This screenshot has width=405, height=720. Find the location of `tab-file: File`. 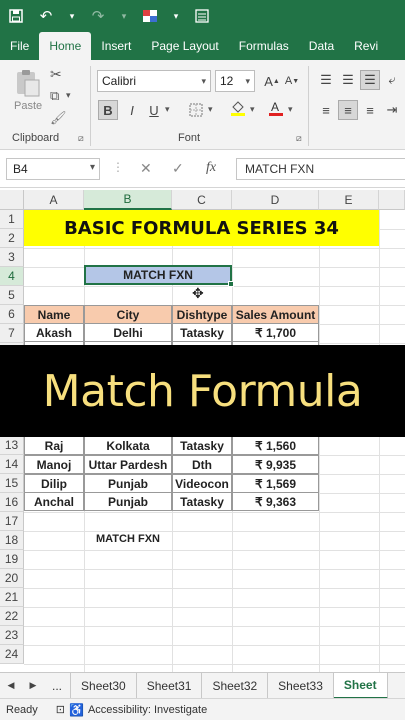

tab-file: File is located at coordinates (19, 46).